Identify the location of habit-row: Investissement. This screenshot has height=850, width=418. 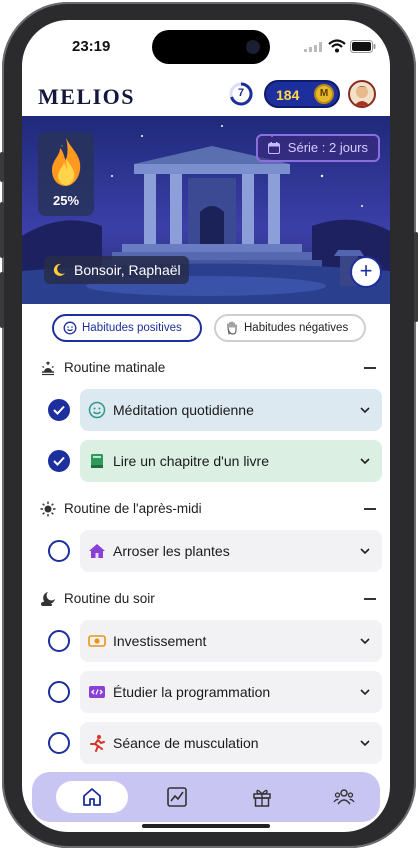
(206, 641).